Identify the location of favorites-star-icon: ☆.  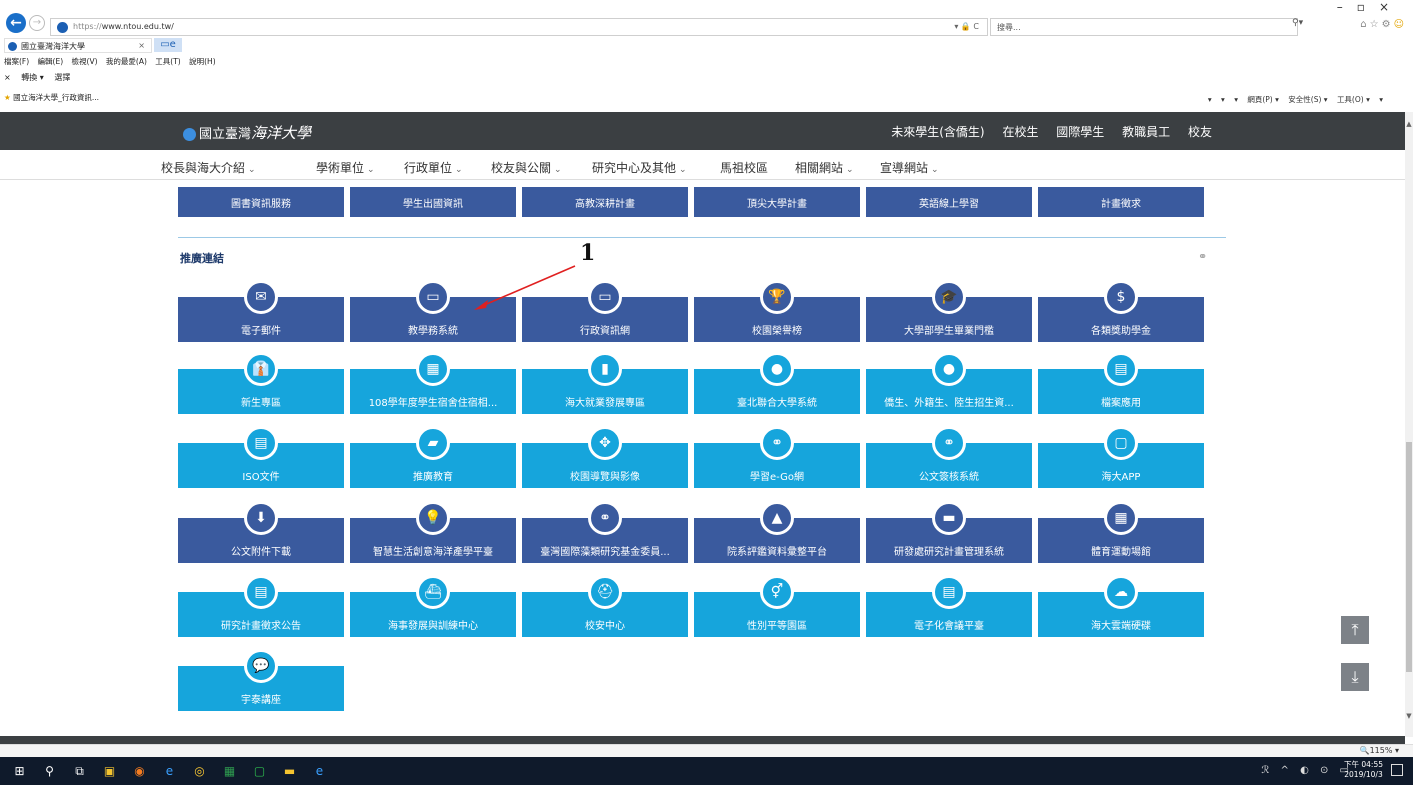
(1376, 24).